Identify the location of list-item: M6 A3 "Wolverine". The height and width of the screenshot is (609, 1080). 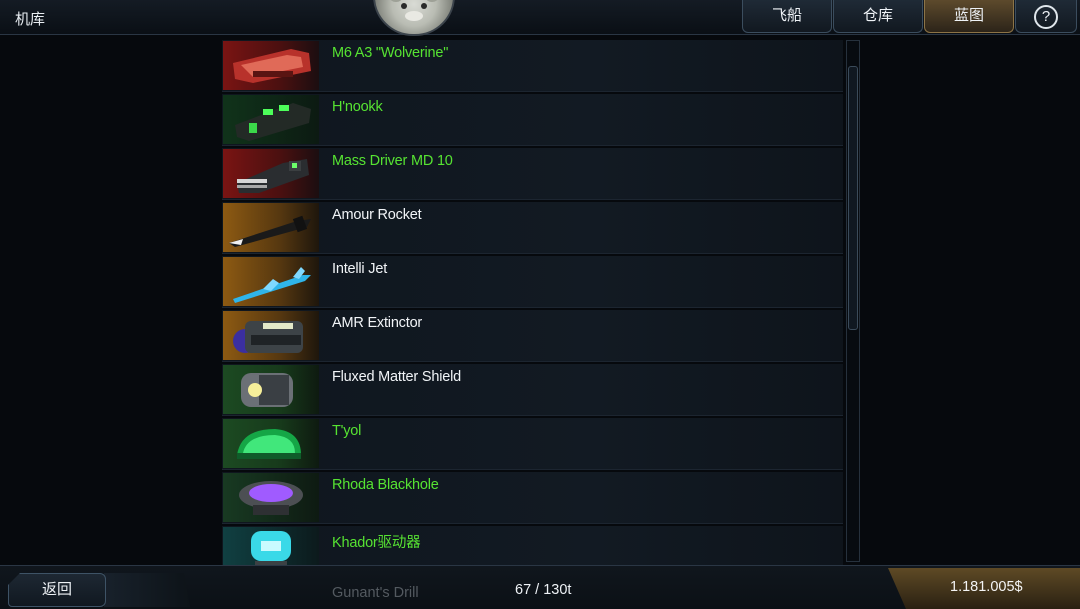
(532, 66).